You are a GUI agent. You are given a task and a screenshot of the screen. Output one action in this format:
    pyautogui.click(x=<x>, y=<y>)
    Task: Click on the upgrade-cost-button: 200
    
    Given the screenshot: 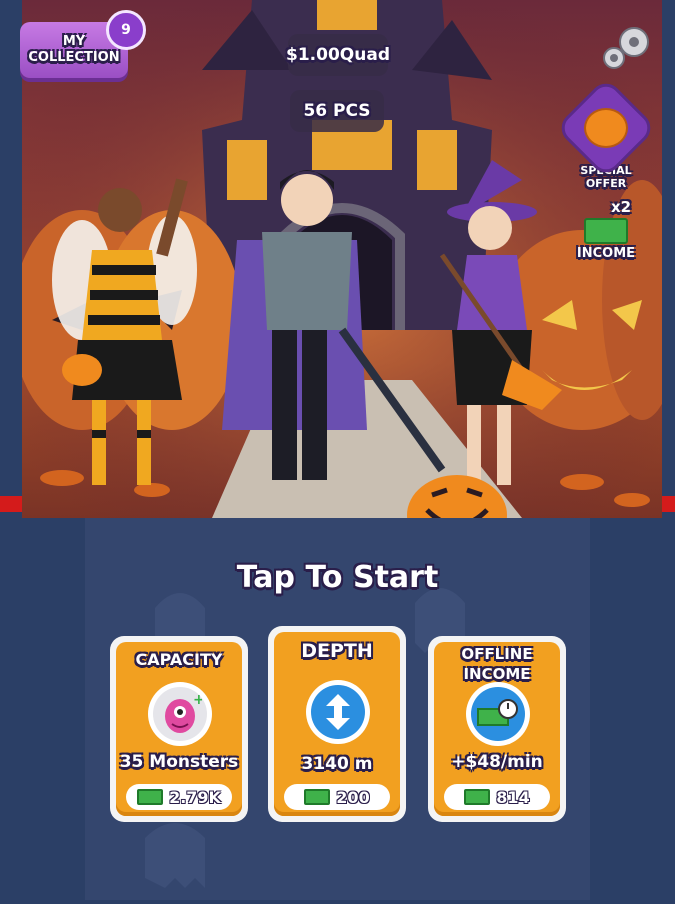 What is the action you would take?
    pyautogui.click(x=337, y=797)
    